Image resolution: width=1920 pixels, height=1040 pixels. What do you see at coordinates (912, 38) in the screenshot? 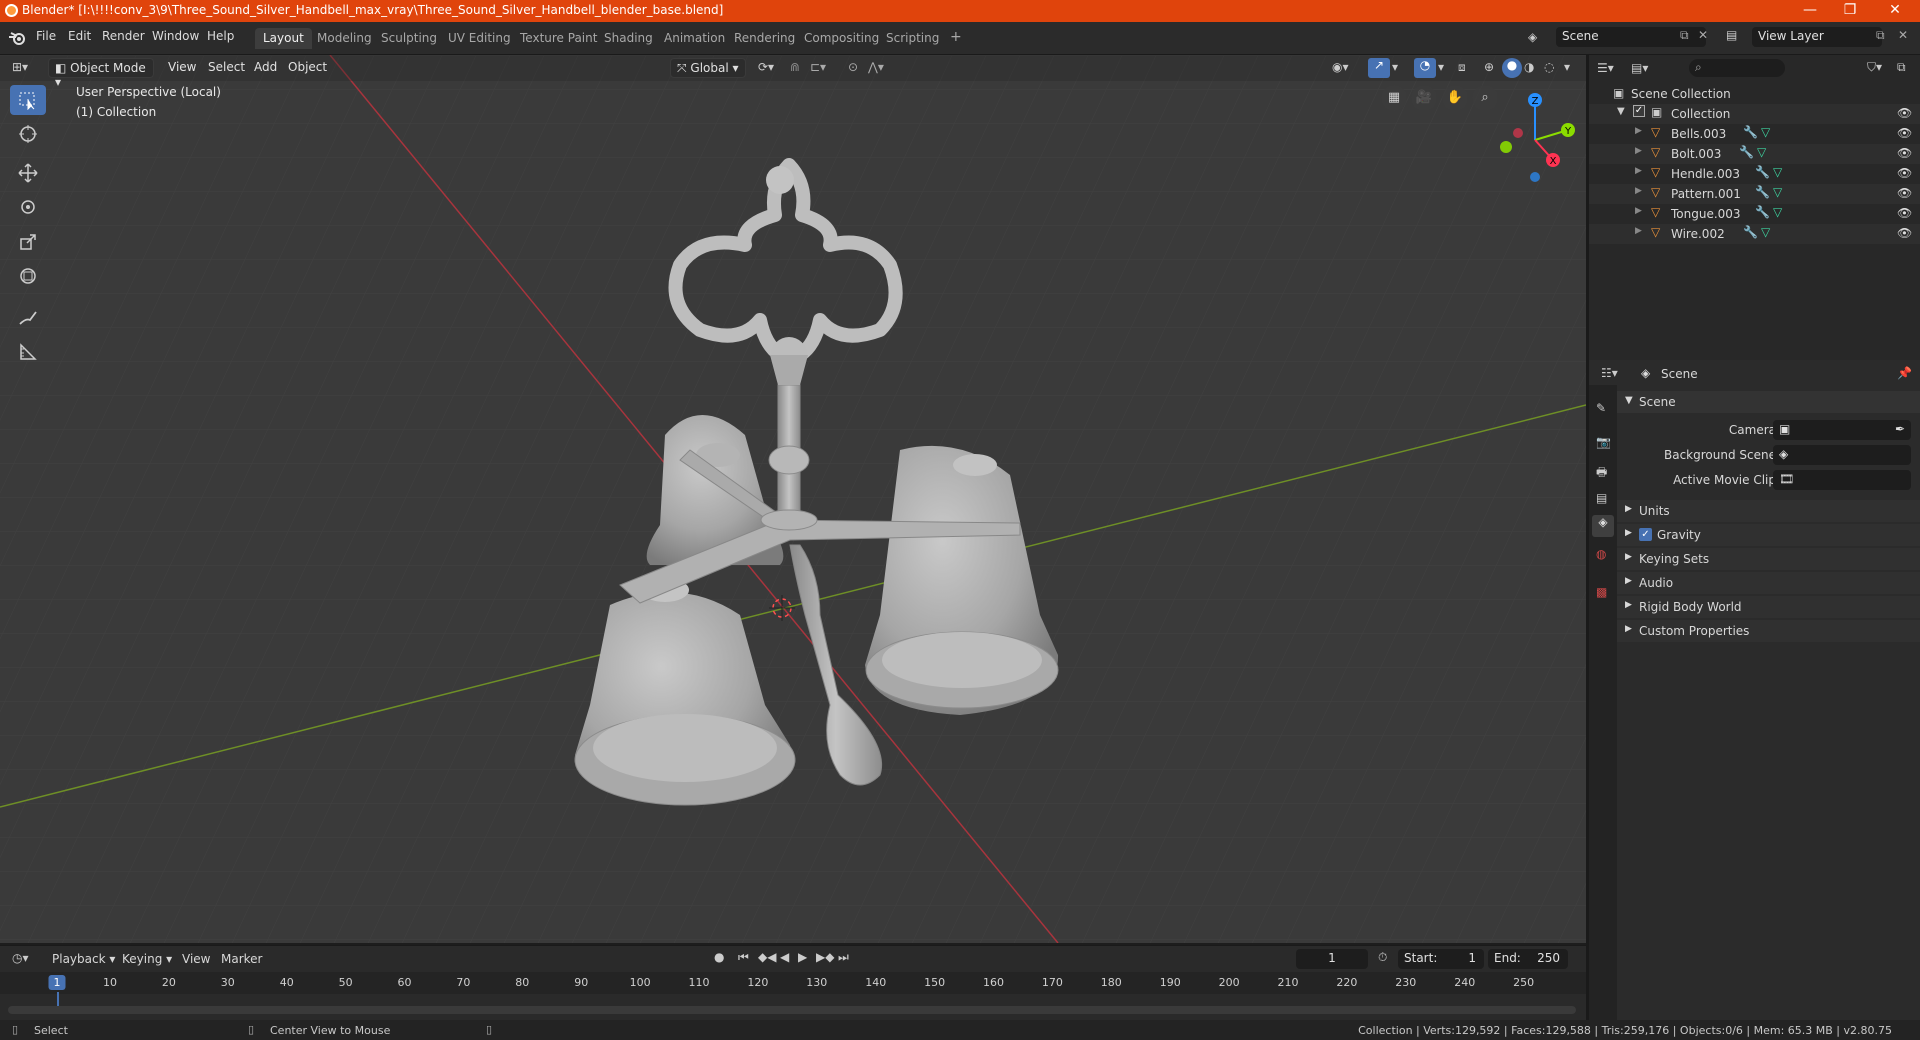
I see `tab-scripting: Scripting` at bounding box center [912, 38].